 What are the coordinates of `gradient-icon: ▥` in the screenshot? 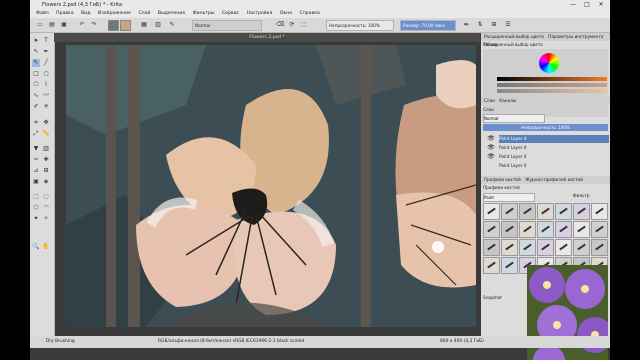 It's located at (158, 25).